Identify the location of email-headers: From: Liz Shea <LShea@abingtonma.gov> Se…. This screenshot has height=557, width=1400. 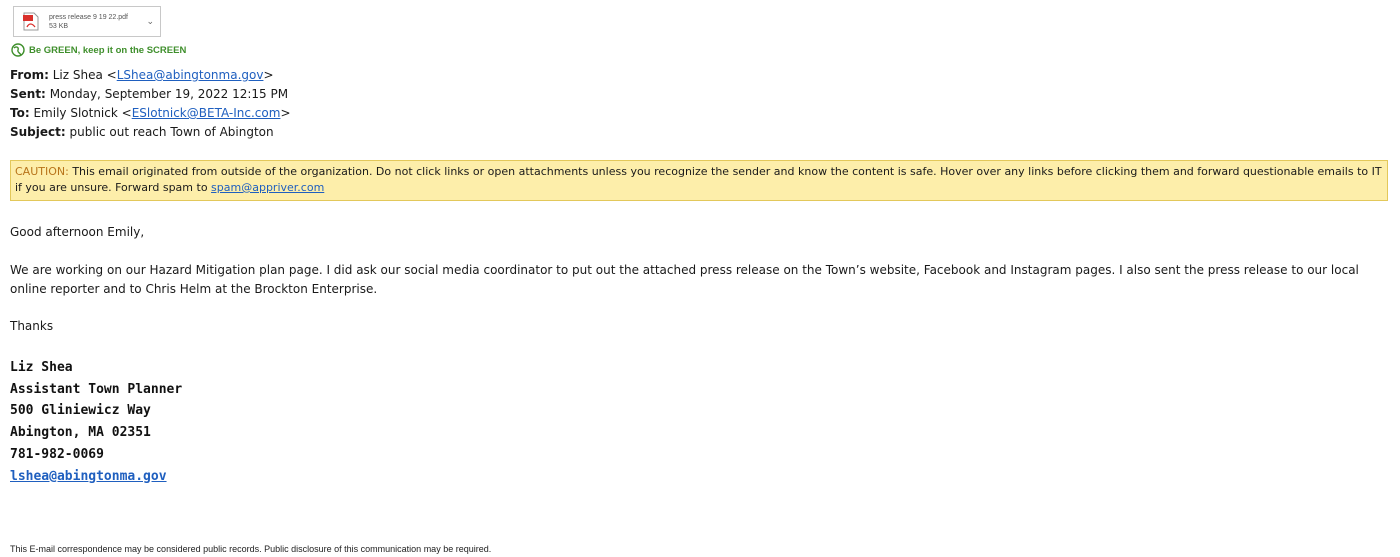
(150, 104).